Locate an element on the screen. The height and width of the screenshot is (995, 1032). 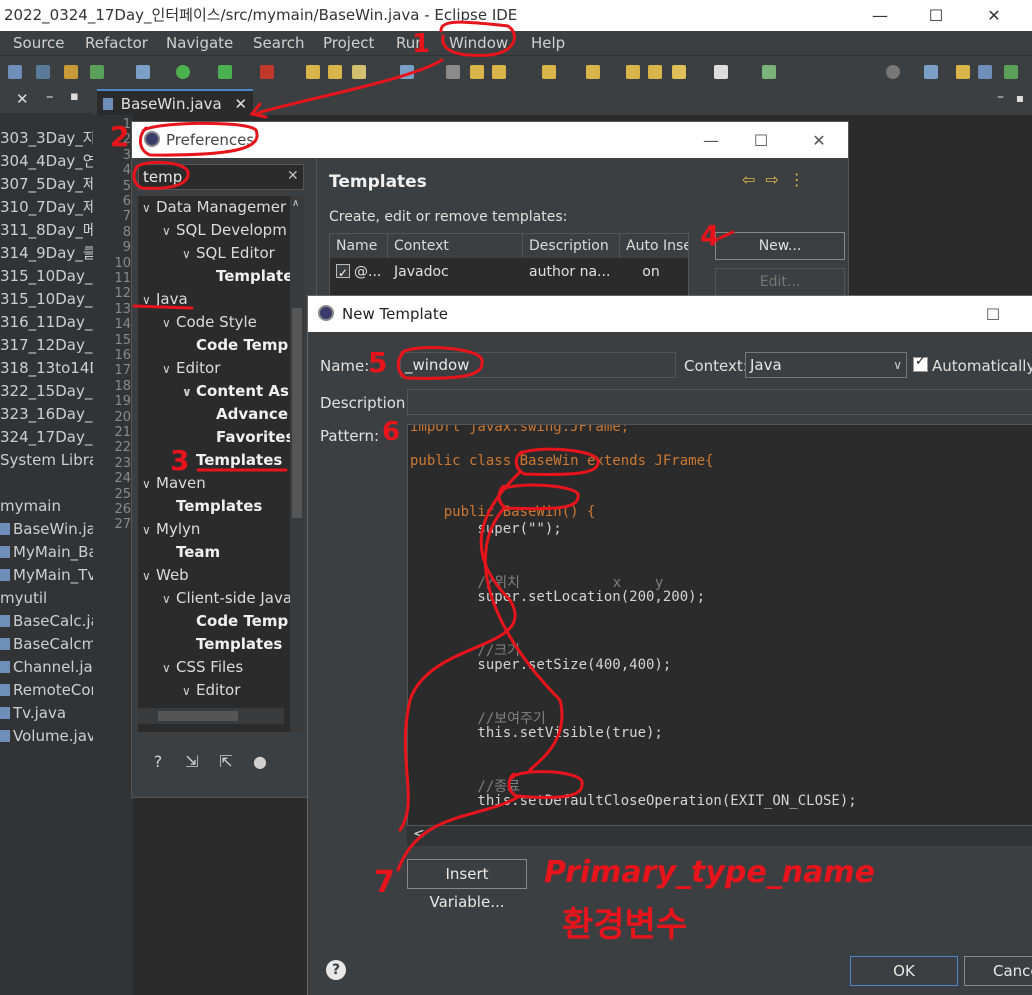
preferences-tree-item: ∨ Content As is located at coordinates (235, 391).